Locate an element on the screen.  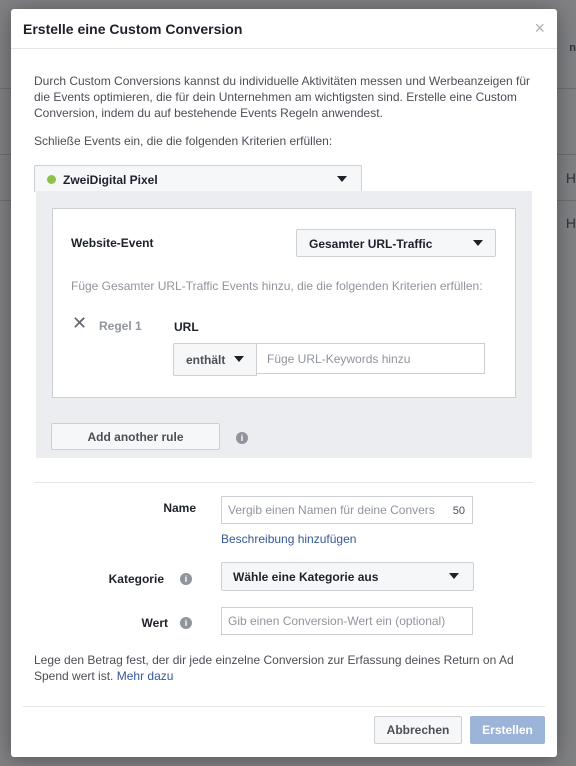
conversion-value-input is located at coordinates (347, 621).